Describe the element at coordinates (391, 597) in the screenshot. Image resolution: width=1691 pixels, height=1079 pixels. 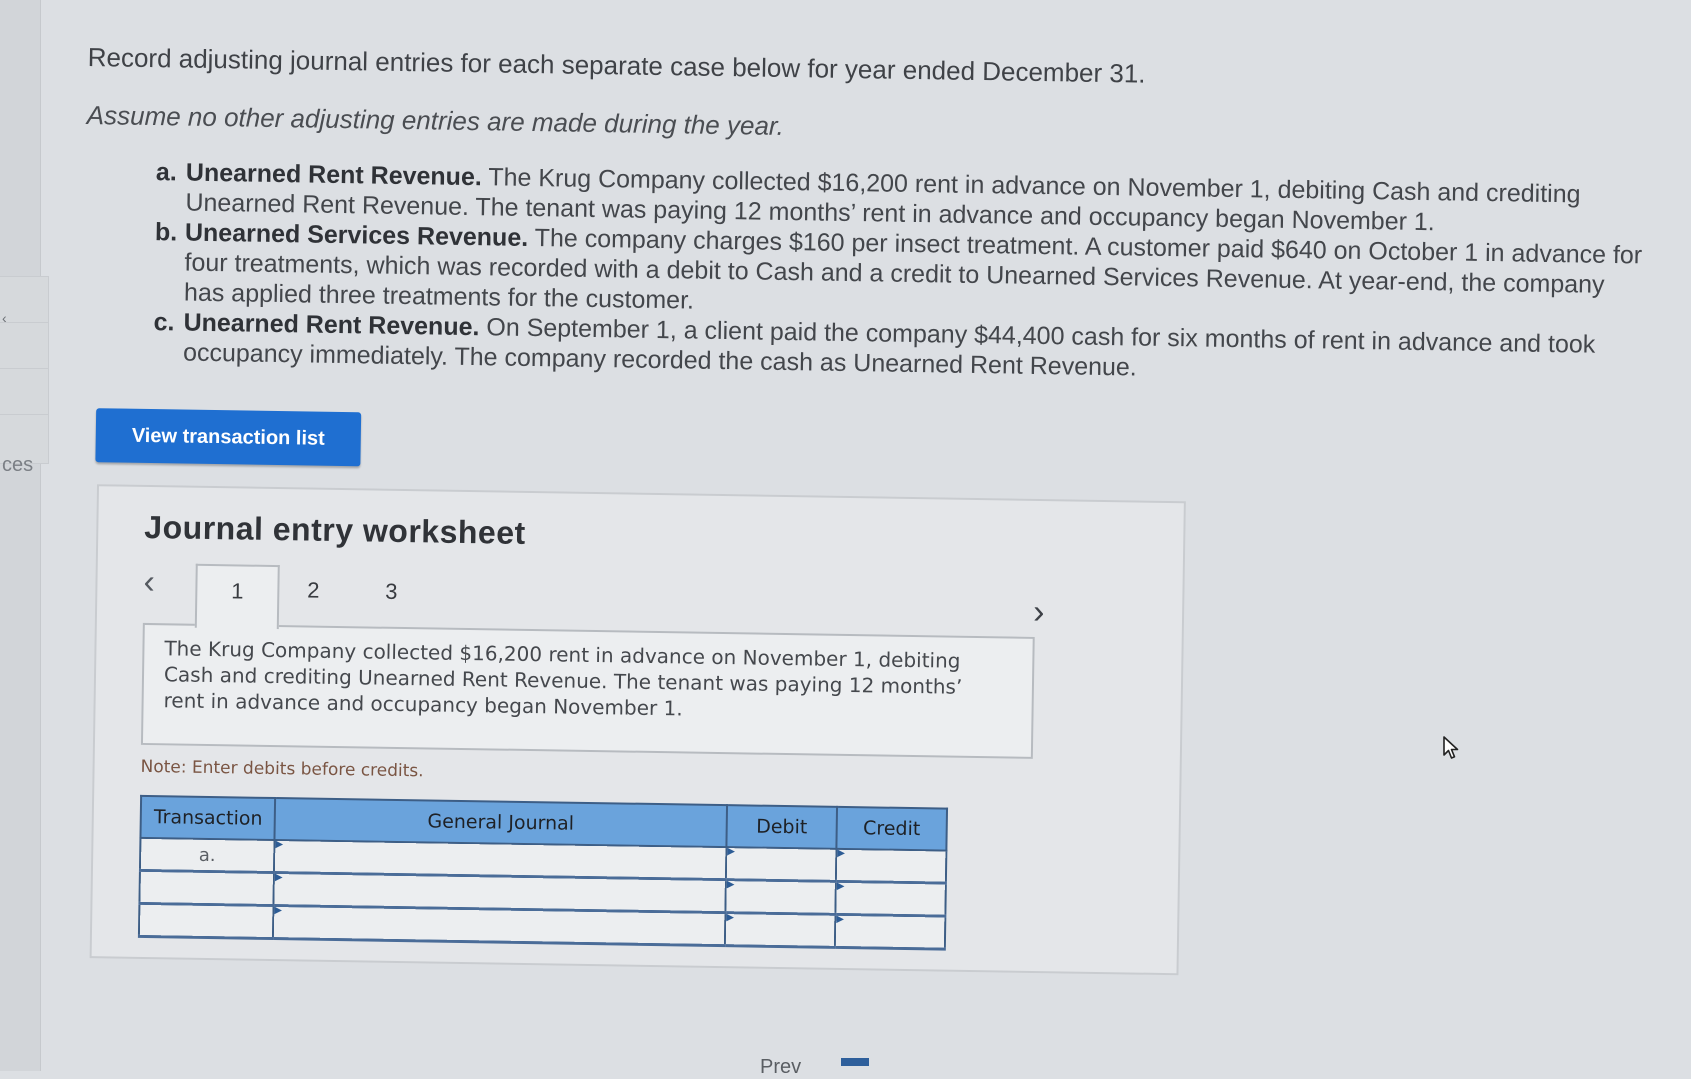
I see `tab-3: 3` at that location.